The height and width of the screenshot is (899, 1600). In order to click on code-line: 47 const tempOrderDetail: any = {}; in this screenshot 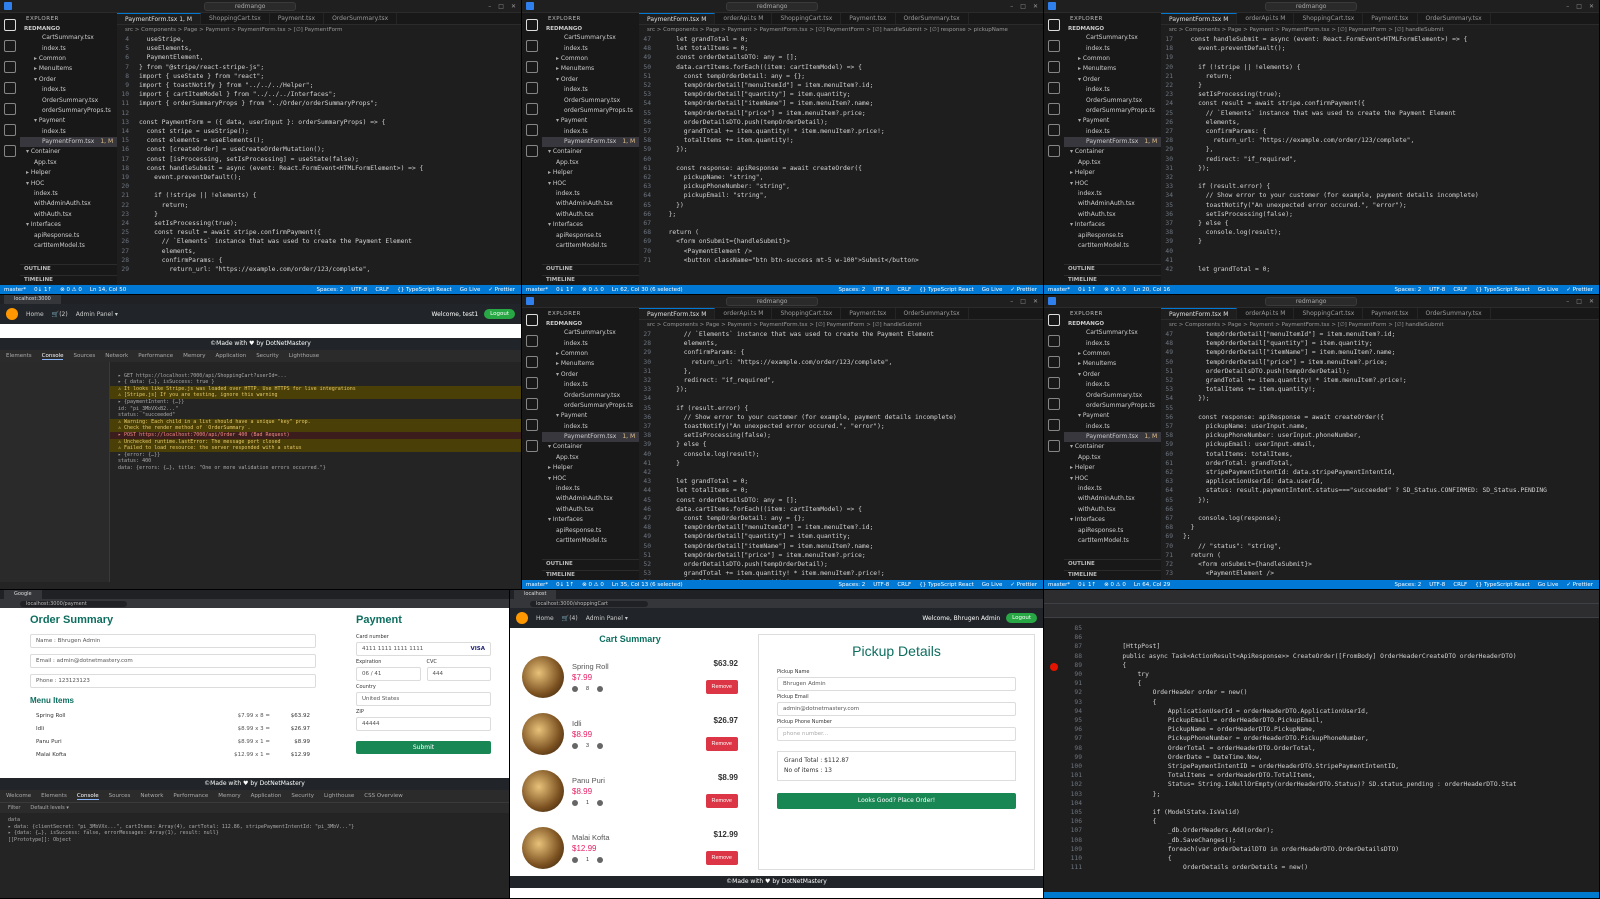, I will do `click(841, 518)`.